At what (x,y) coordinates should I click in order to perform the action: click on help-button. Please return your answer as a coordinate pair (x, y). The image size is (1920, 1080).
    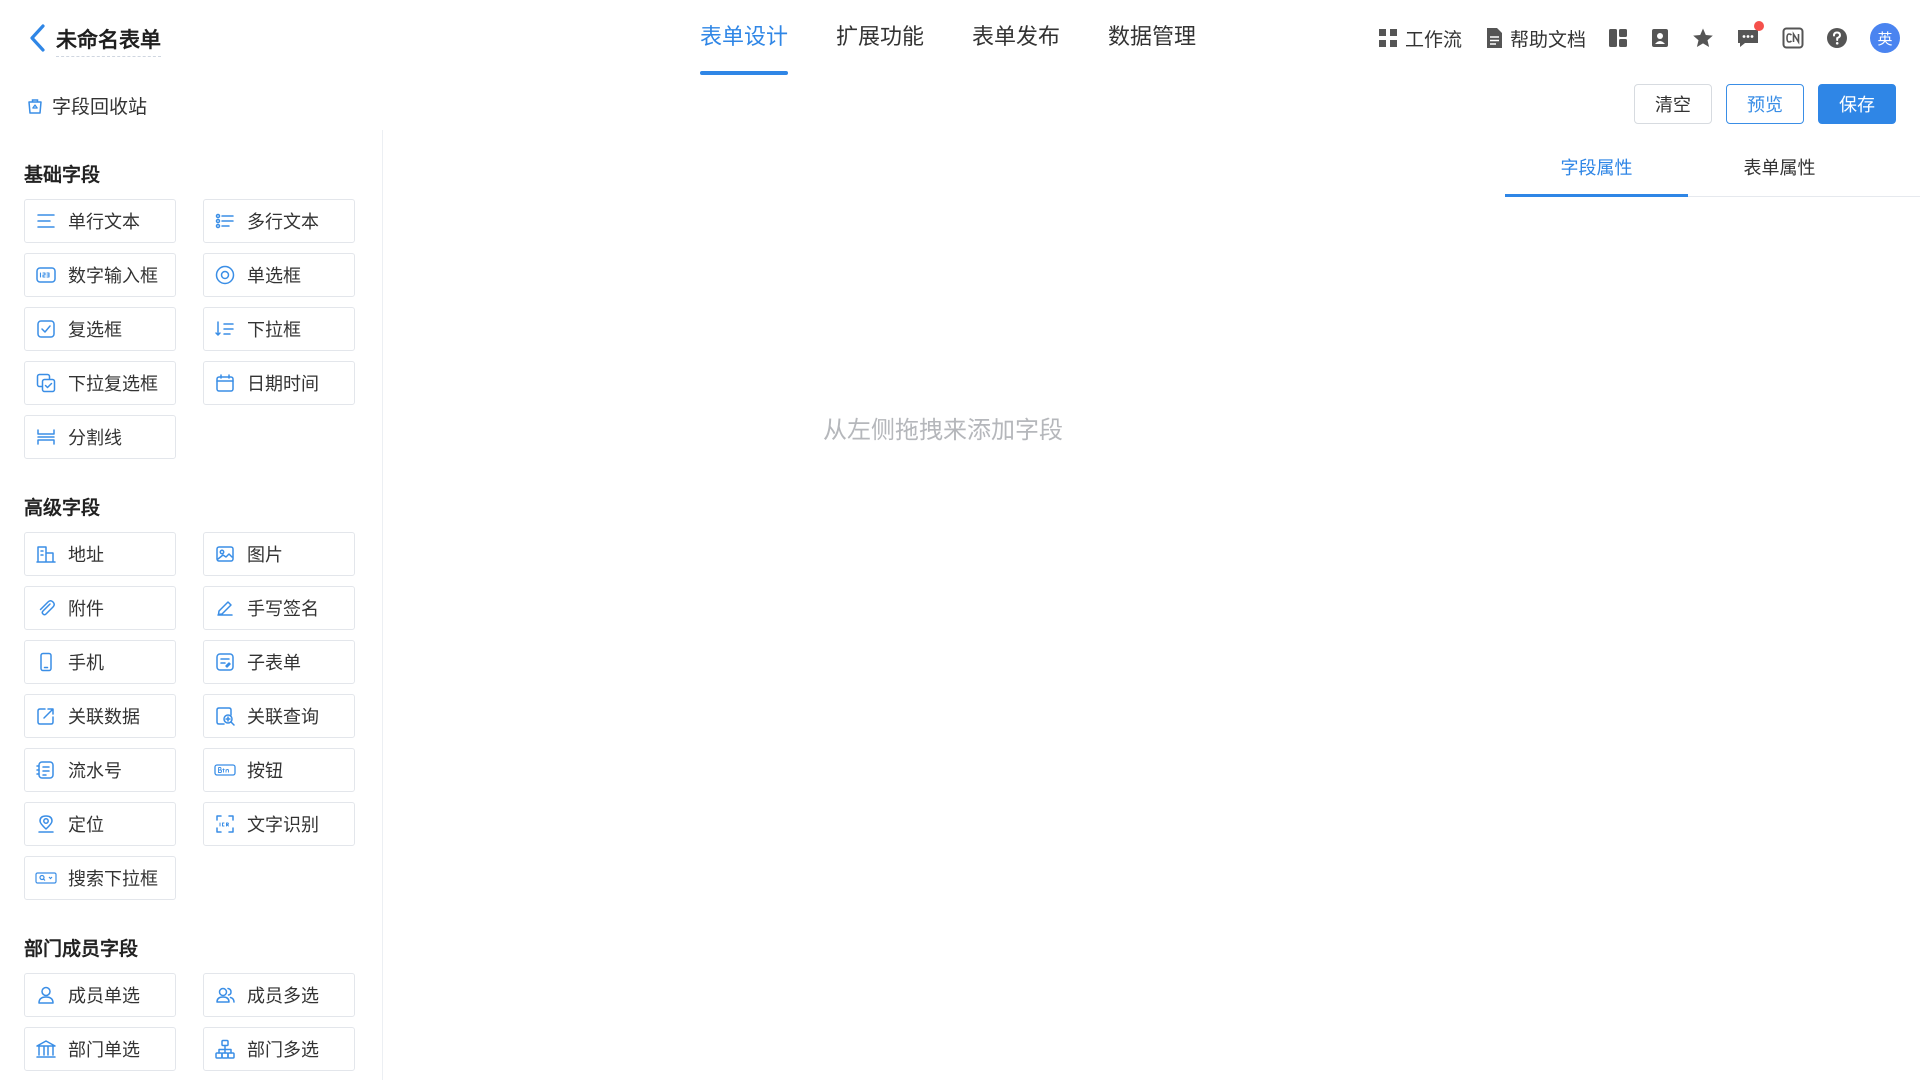
    Looking at the image, I should click on (1837, 38).